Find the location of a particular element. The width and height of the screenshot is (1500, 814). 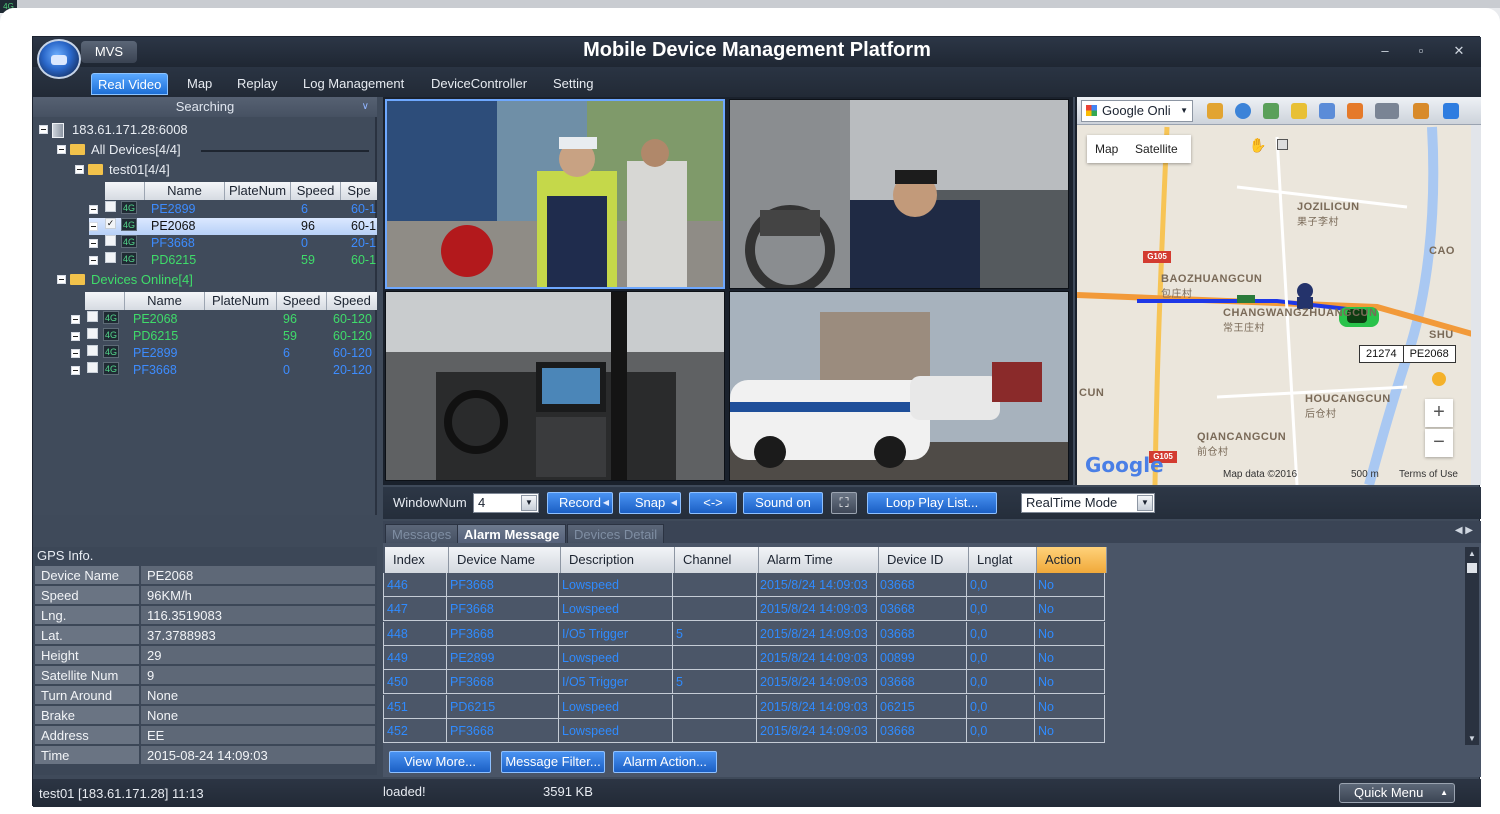

scroll-up-icon: ▲ is located at coordinates (1472, 553).